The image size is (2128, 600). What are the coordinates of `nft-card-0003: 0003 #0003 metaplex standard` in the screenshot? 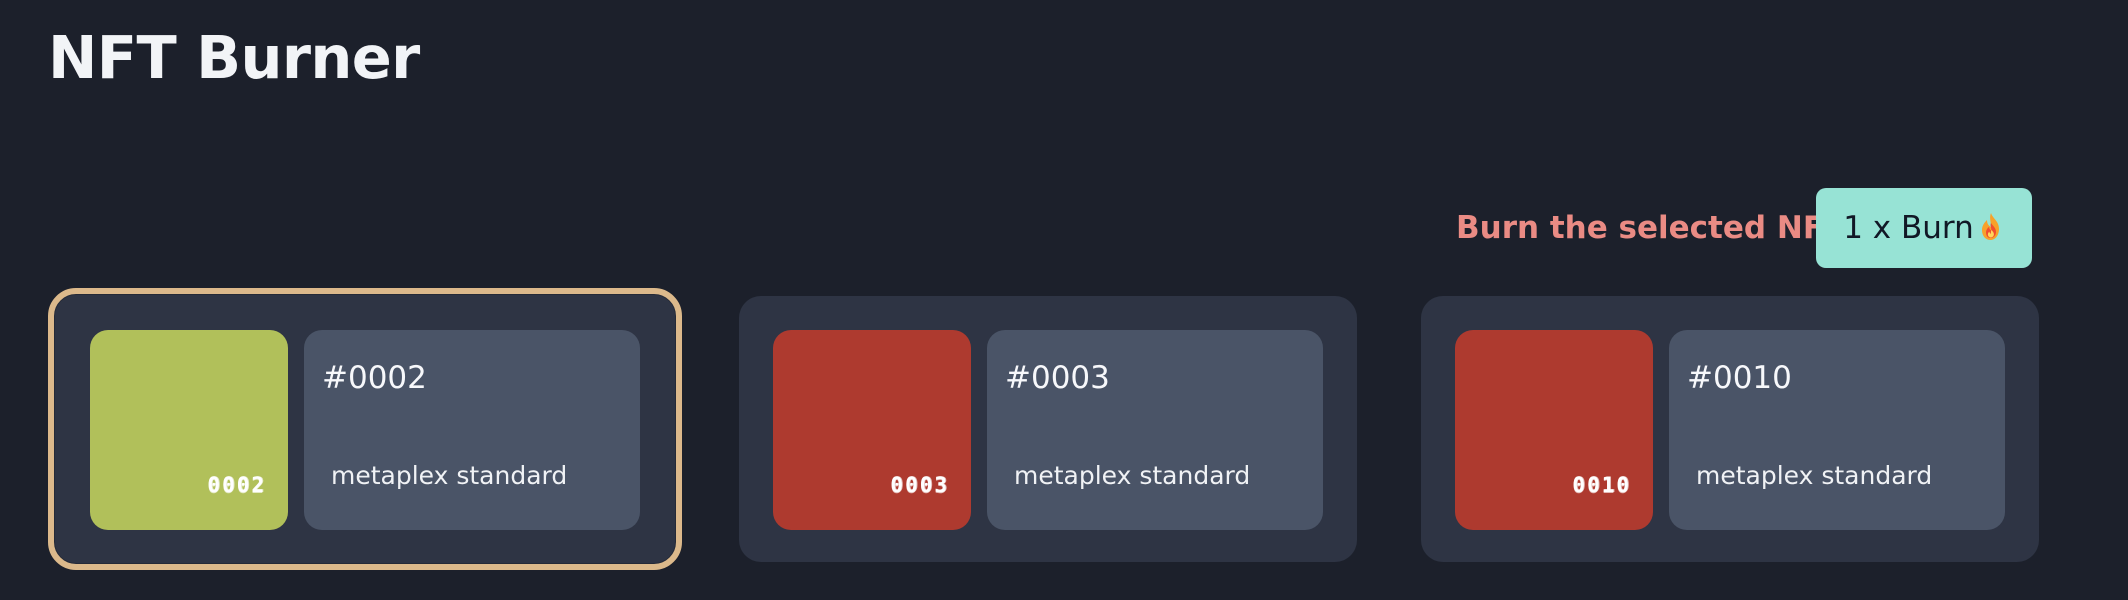 It's located at (1048, 429).